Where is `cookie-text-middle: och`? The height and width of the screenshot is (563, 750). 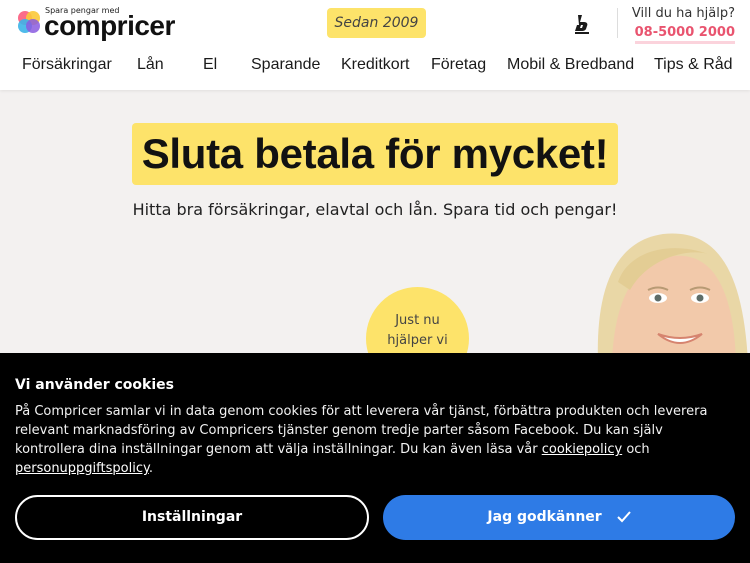
cookie-text-middle: och is located at coordinates (636, 449).